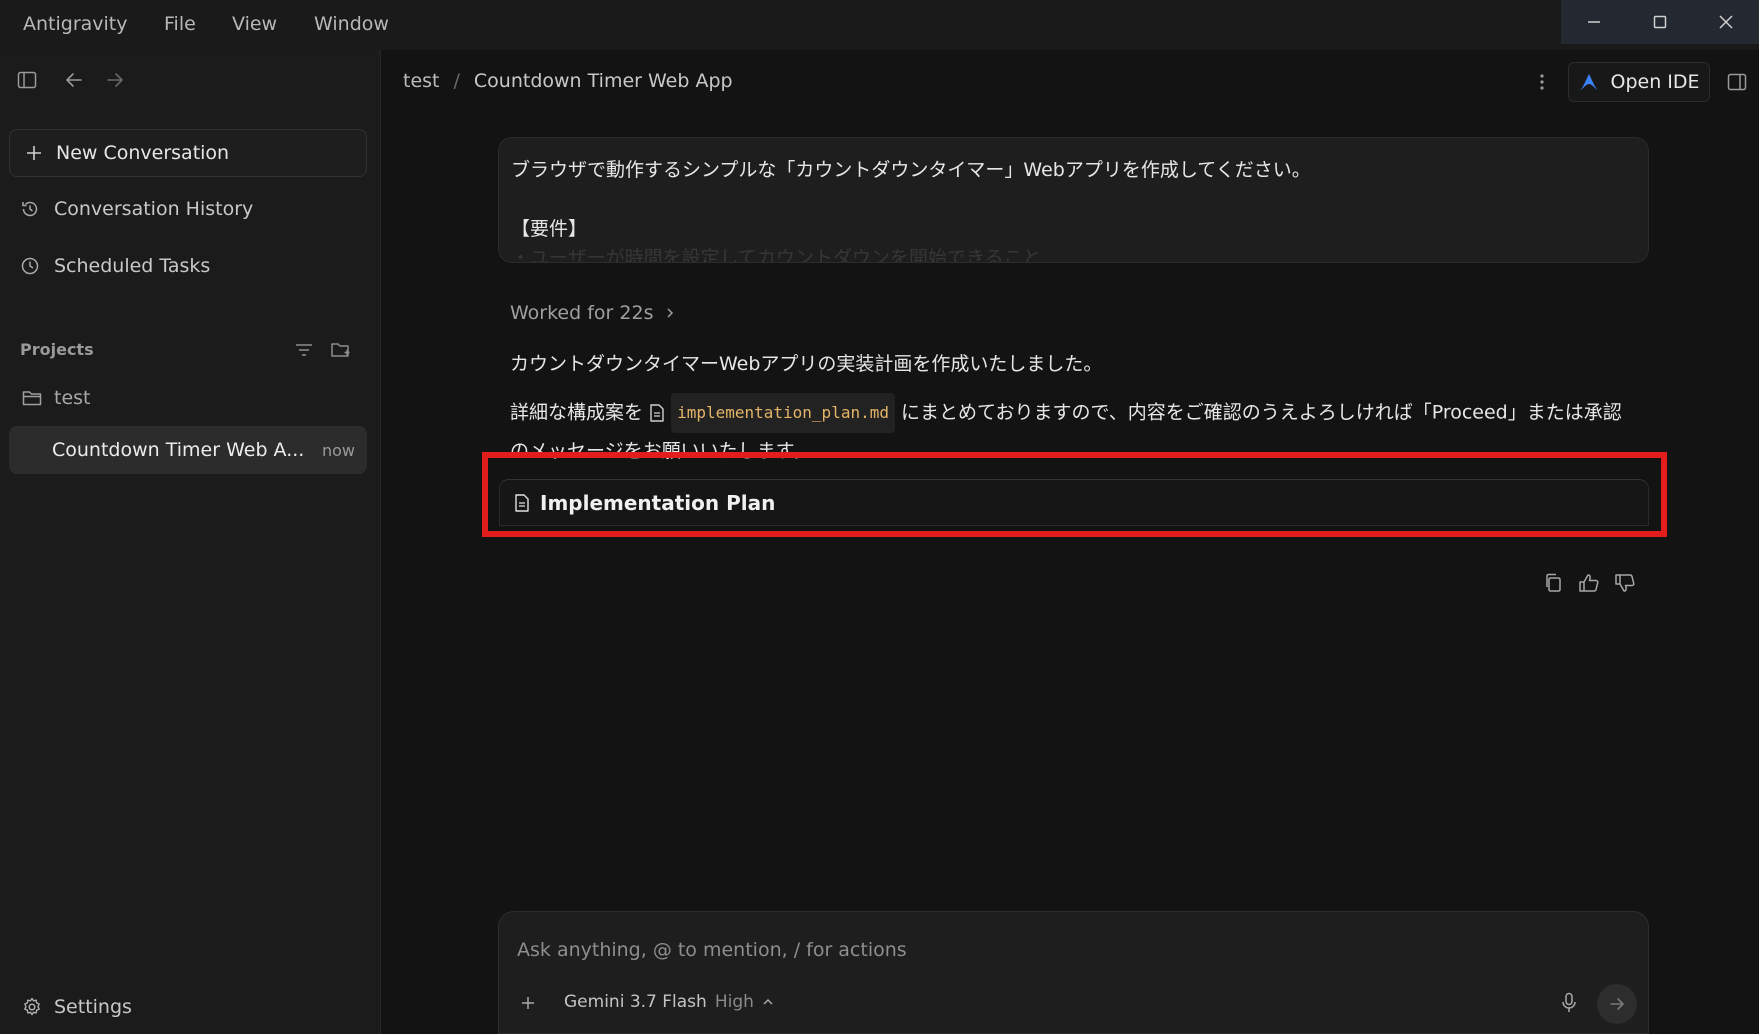 The width and height of the screenshot is (1759, 1034). I want to click on settings-link: Settings, so click(77, 1007).